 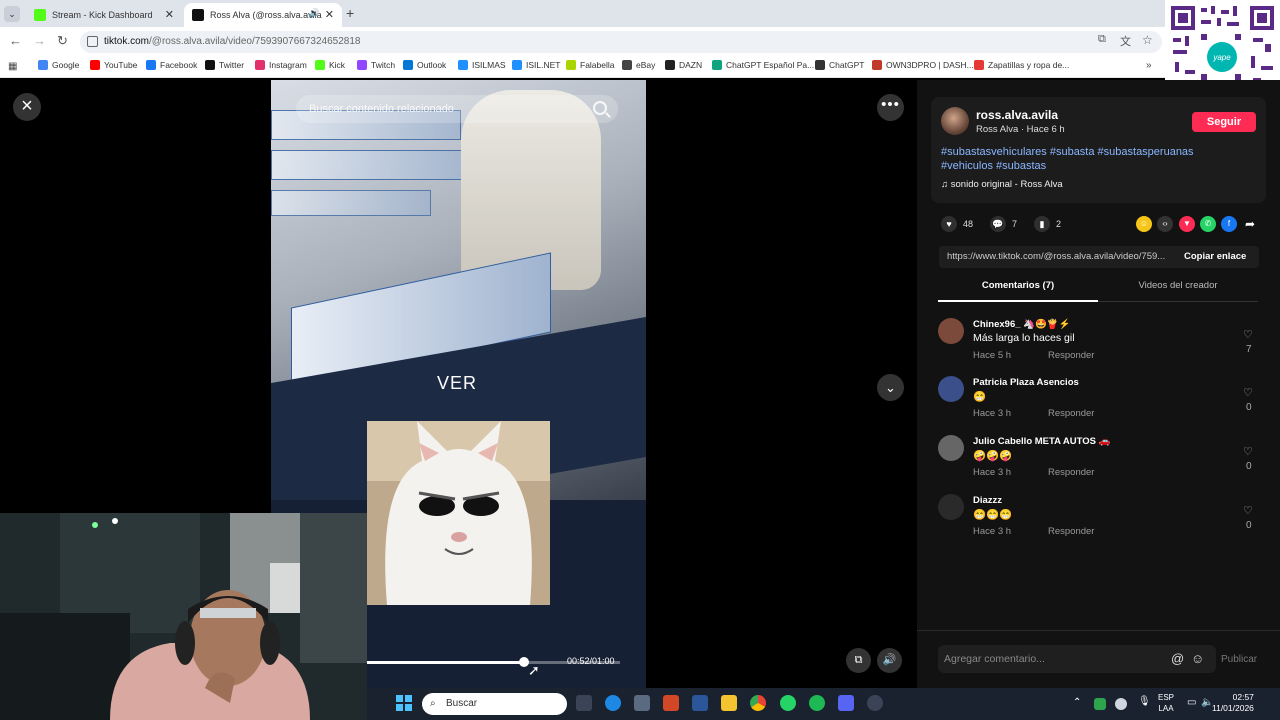 I want to click on bookmark-item: Falabella, so click(x=590, y=65).